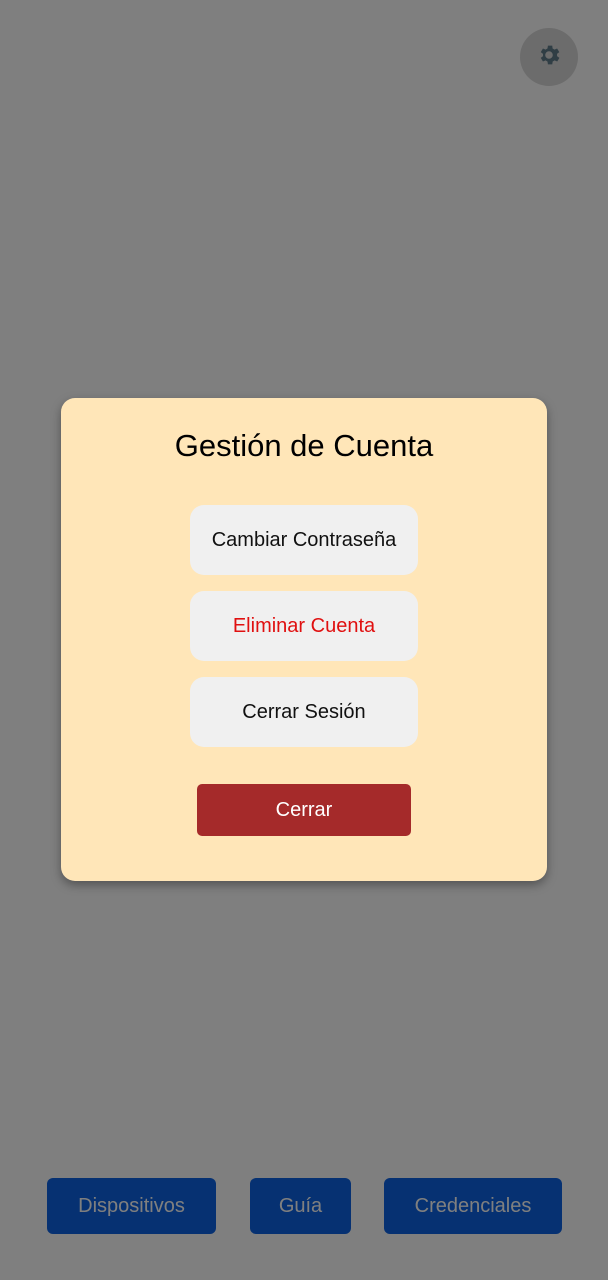  What do you see at coordinates (304, 445) in the screenshot?
I see `dialog-title: Gestión de Cuenta` at bounding box center [304, 445].